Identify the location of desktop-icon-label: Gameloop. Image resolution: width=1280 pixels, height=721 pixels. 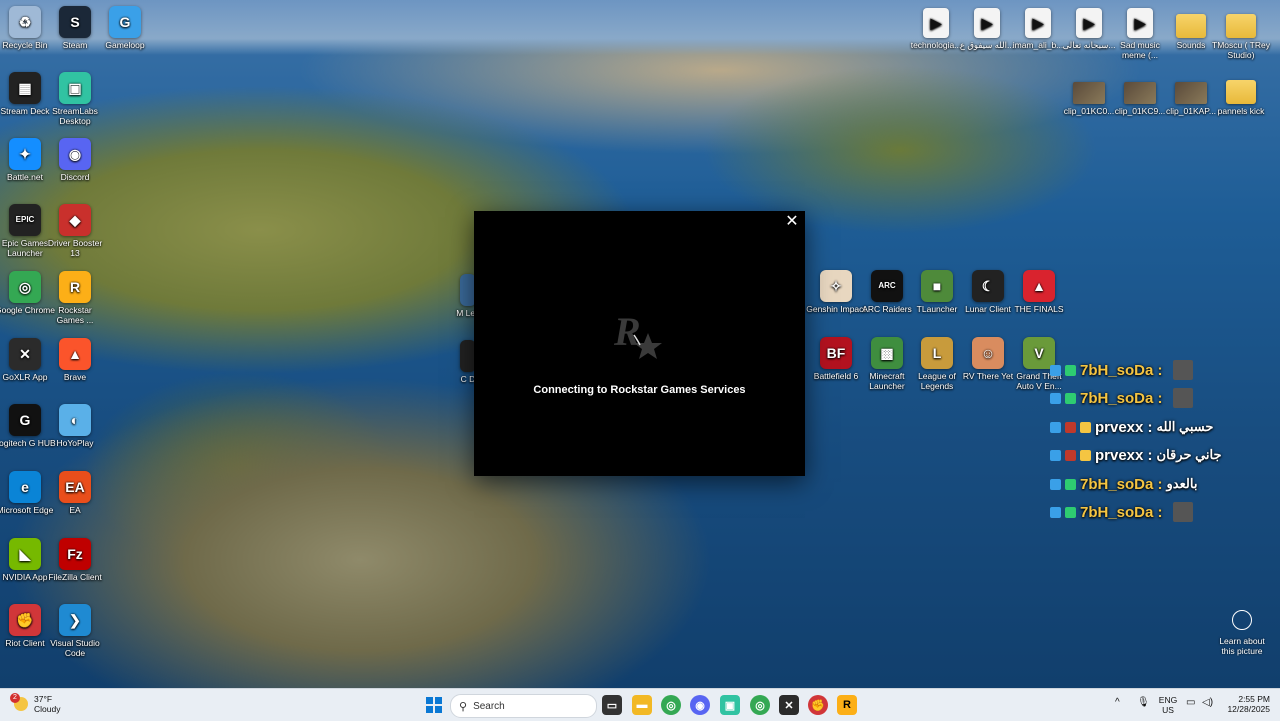
(125, 45).